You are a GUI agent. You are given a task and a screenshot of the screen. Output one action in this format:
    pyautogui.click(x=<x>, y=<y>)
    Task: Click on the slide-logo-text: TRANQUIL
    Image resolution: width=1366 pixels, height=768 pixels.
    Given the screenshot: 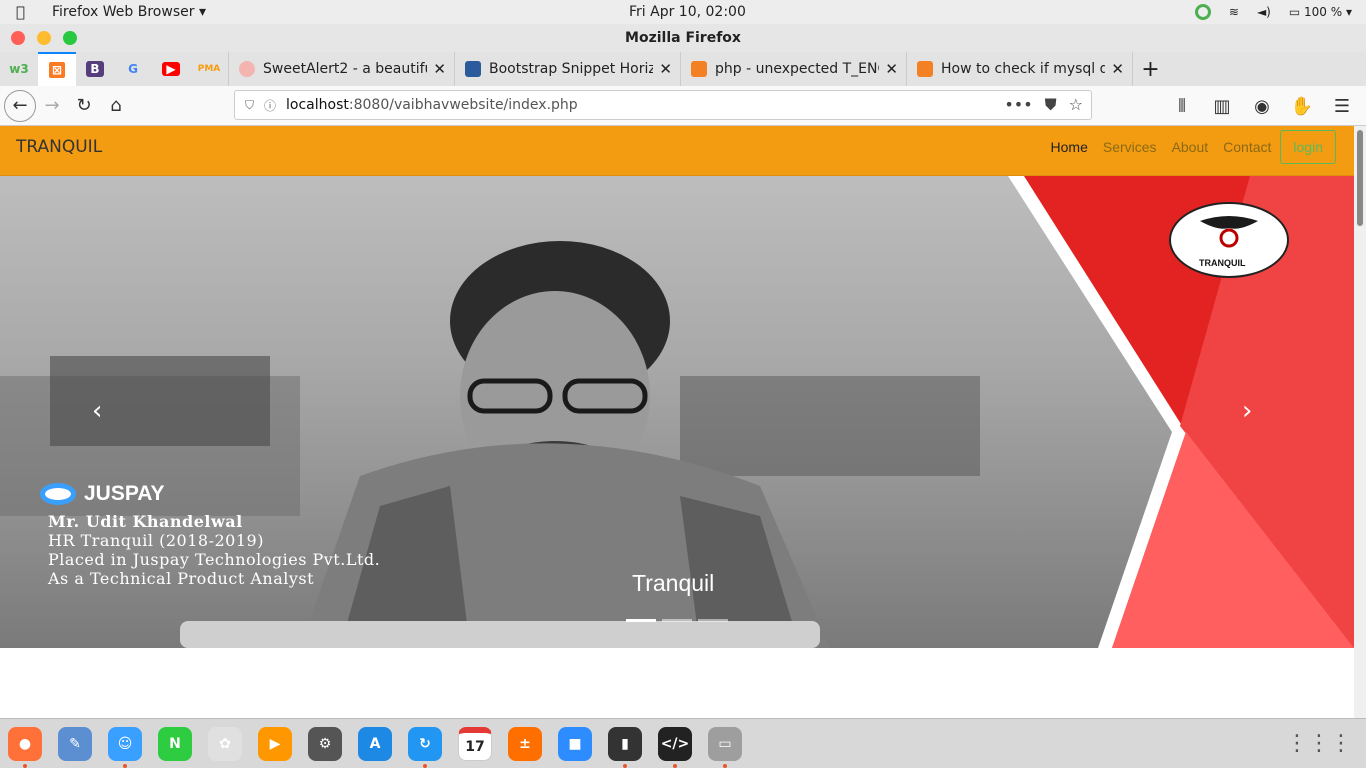 What is the action you would take?
    pyautogui.click(x=1222, y=263)
    